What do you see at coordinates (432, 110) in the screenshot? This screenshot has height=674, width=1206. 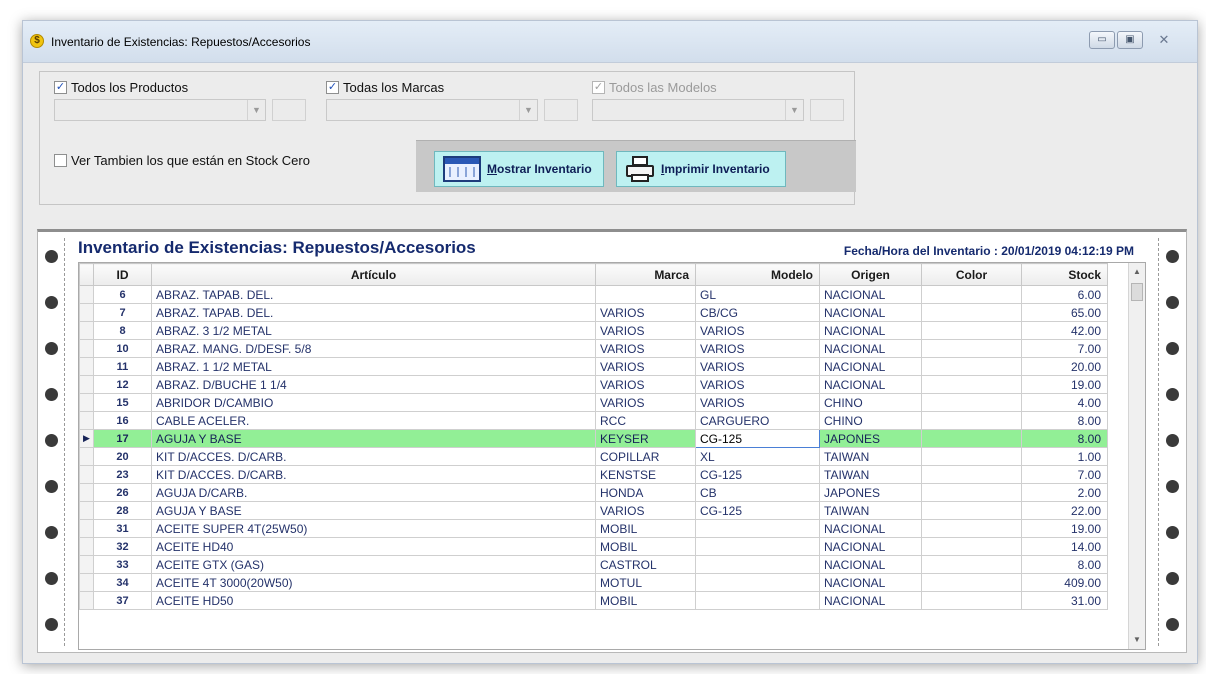 I see `marcas-combo: ▼` at bounding box center [432, 110].